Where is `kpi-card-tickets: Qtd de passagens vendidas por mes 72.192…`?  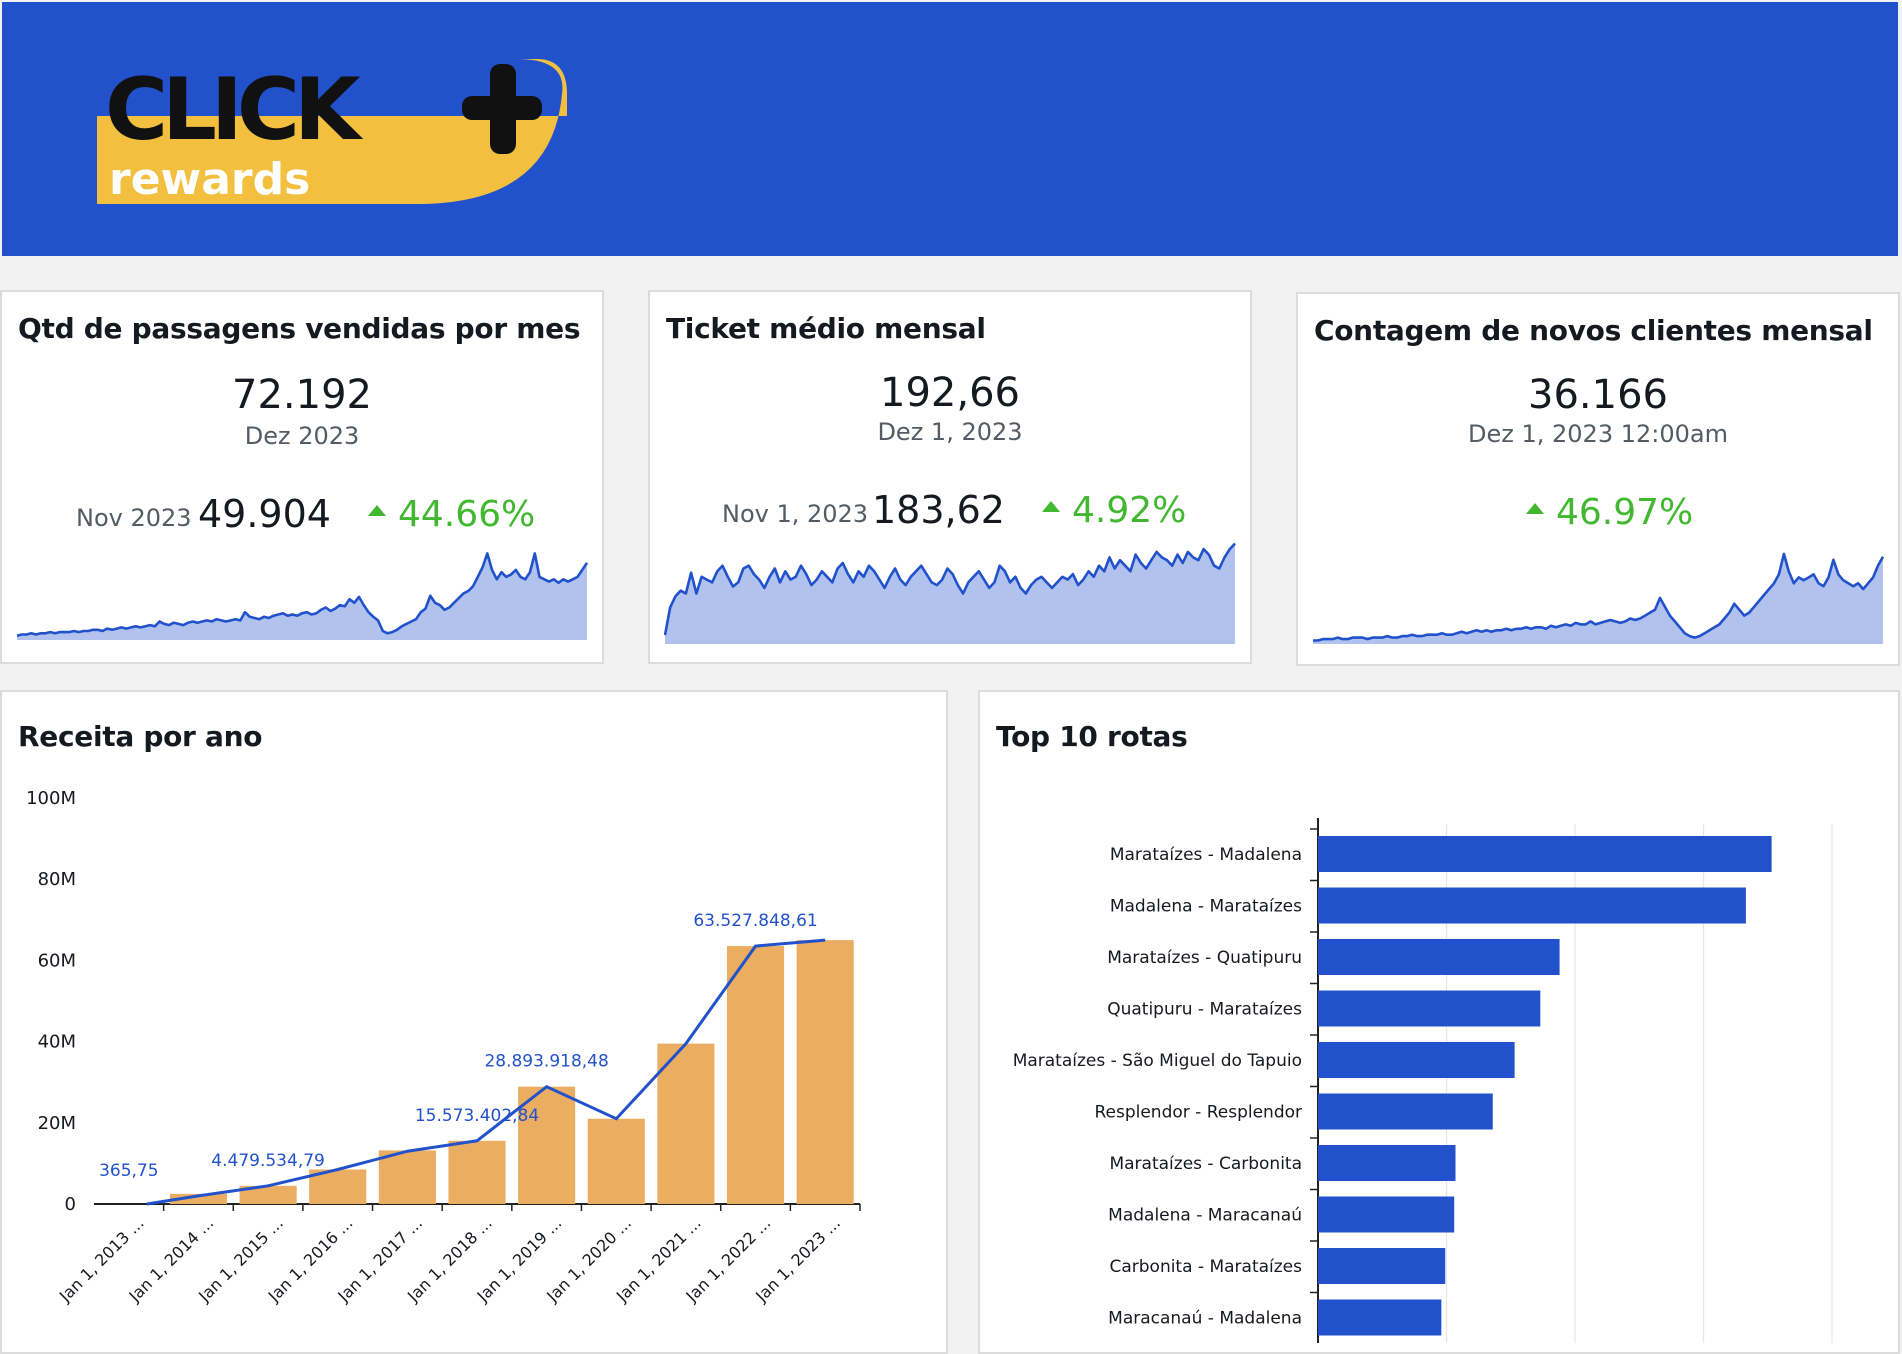 kpi-card-tickets: Qtd de passagens vendidas por mes 72.192… is located at coordinates (302, 477).